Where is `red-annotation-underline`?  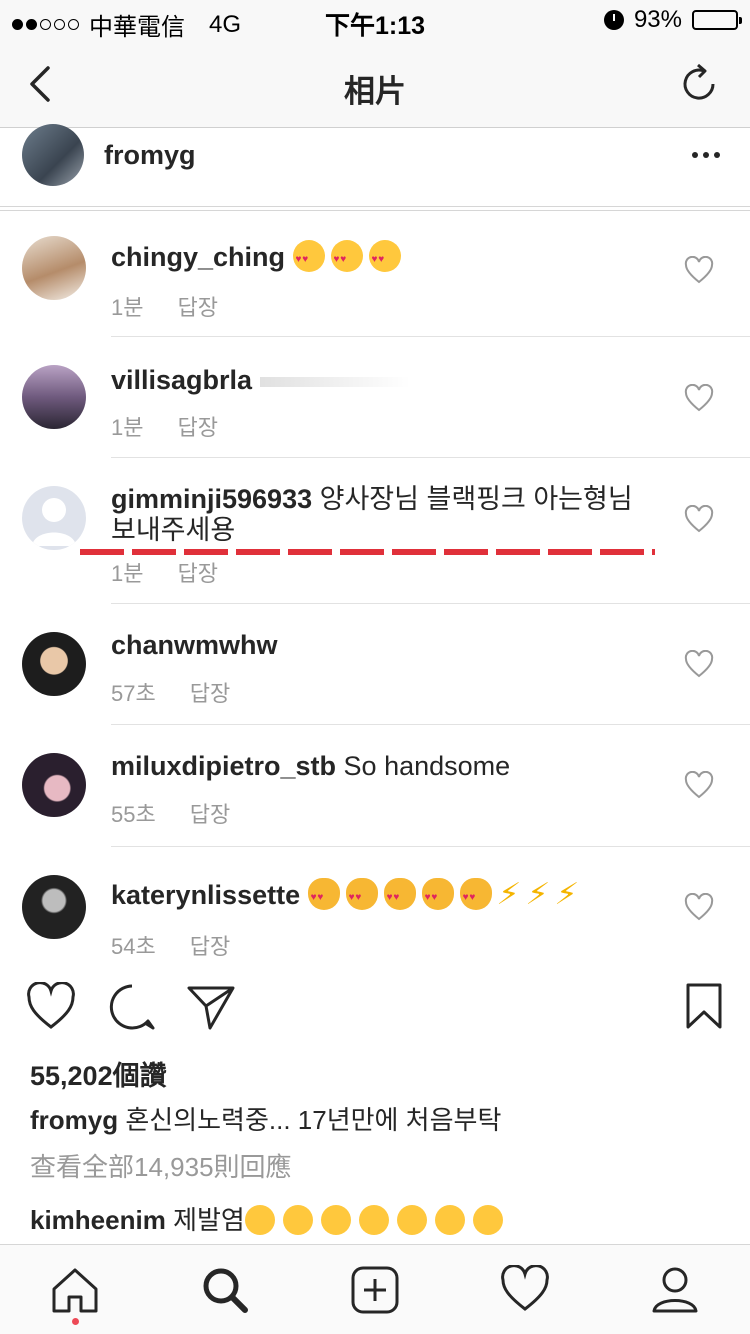
red-annotation-underline is located at coordinates (367, 552).